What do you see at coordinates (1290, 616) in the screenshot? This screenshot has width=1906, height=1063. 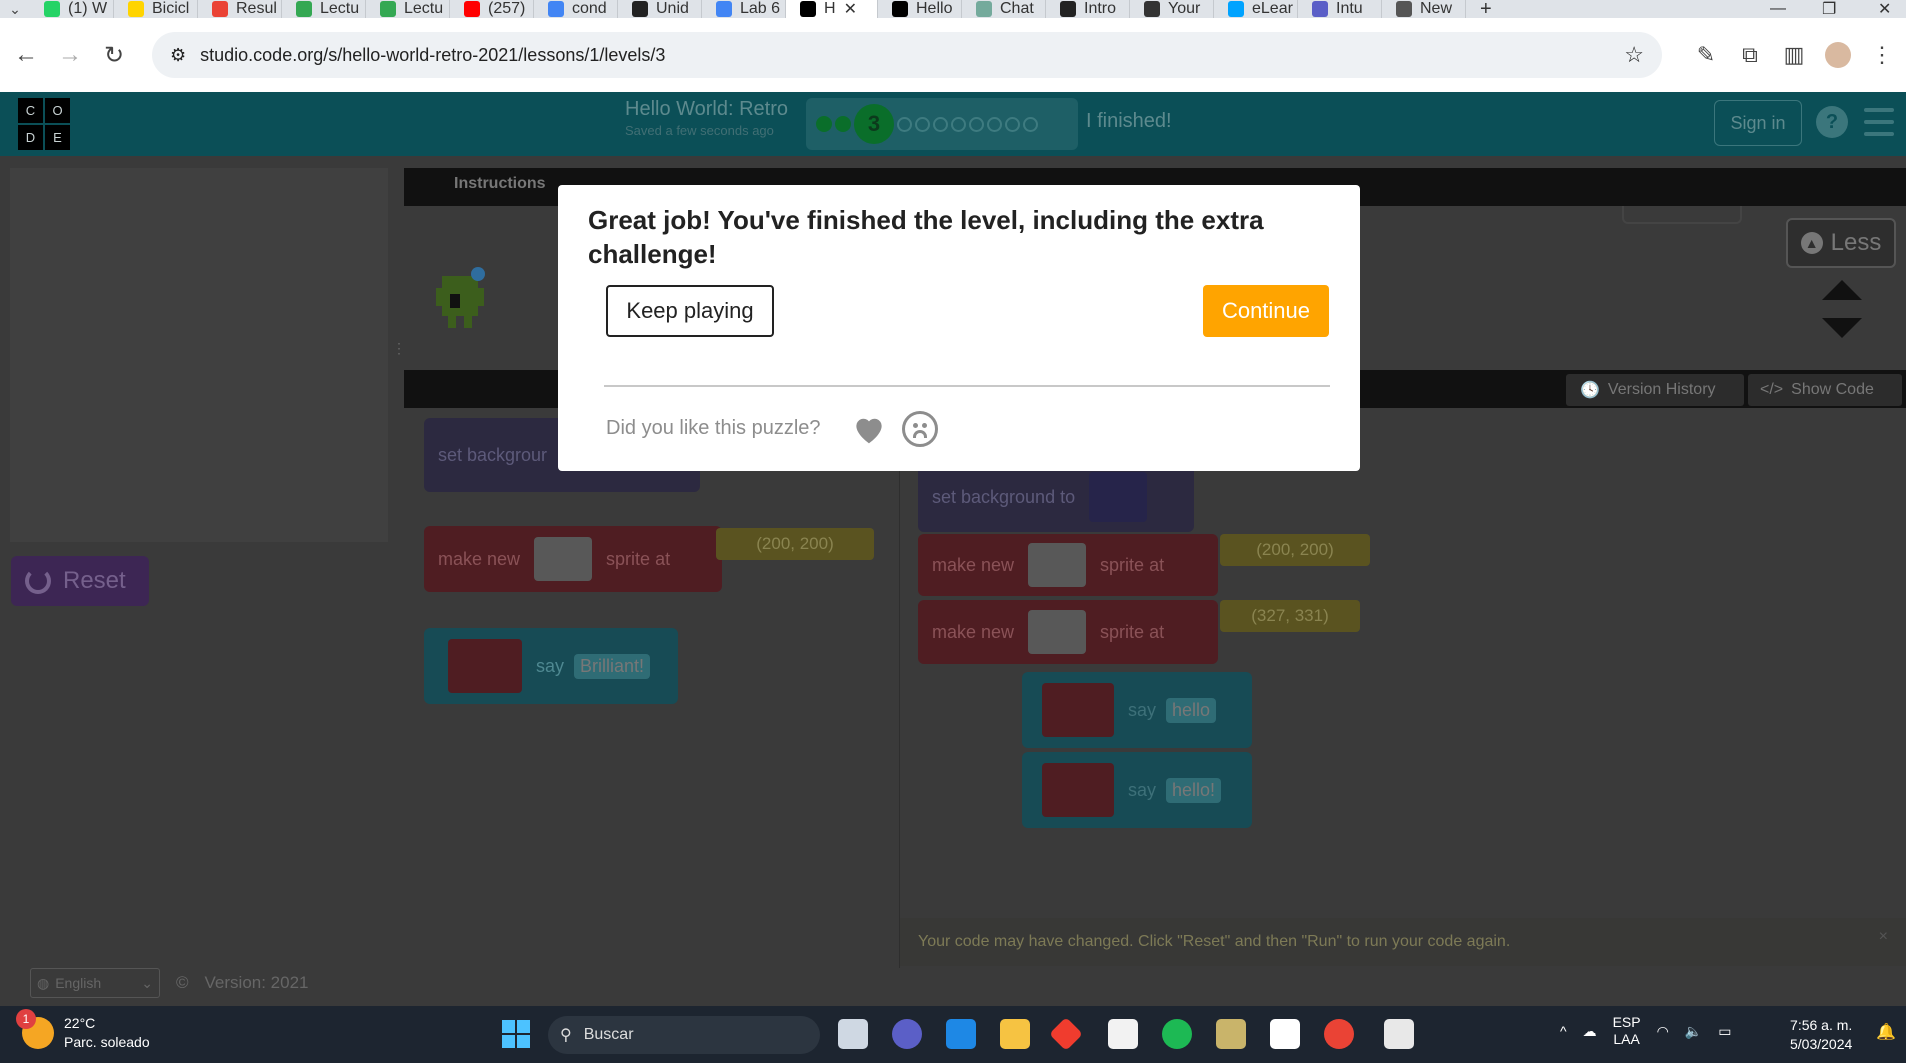 I see `coordinates-input: (327, 331)` at bounding box center [1290, 616].